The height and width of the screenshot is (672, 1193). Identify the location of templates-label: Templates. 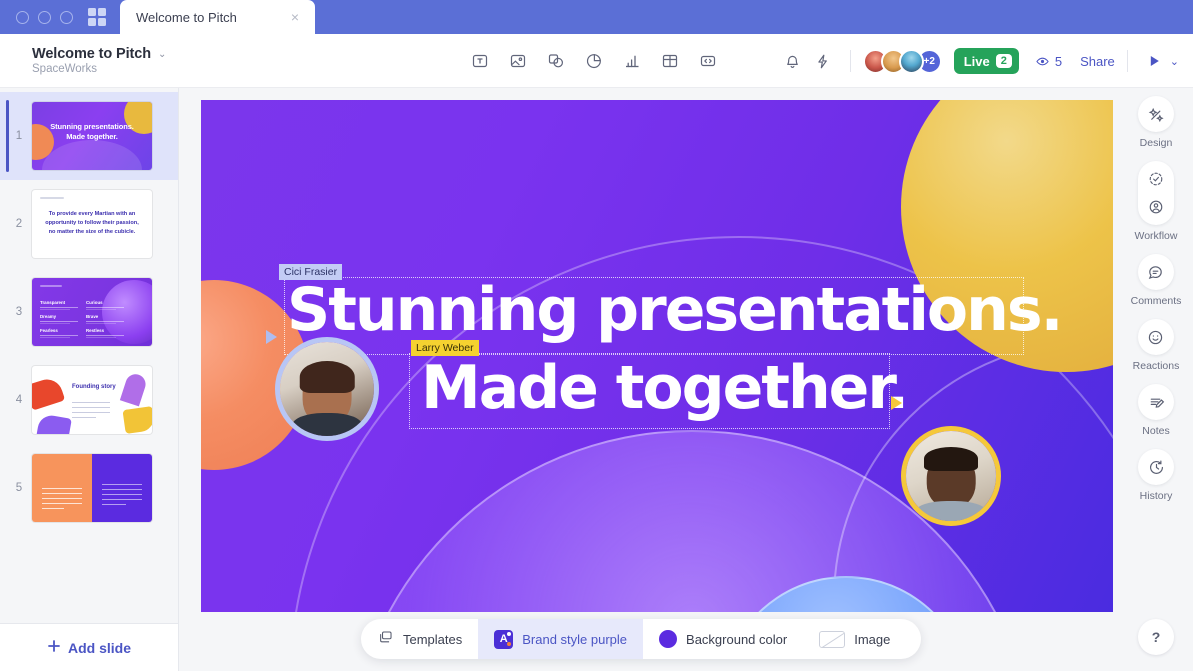
(433, 639).